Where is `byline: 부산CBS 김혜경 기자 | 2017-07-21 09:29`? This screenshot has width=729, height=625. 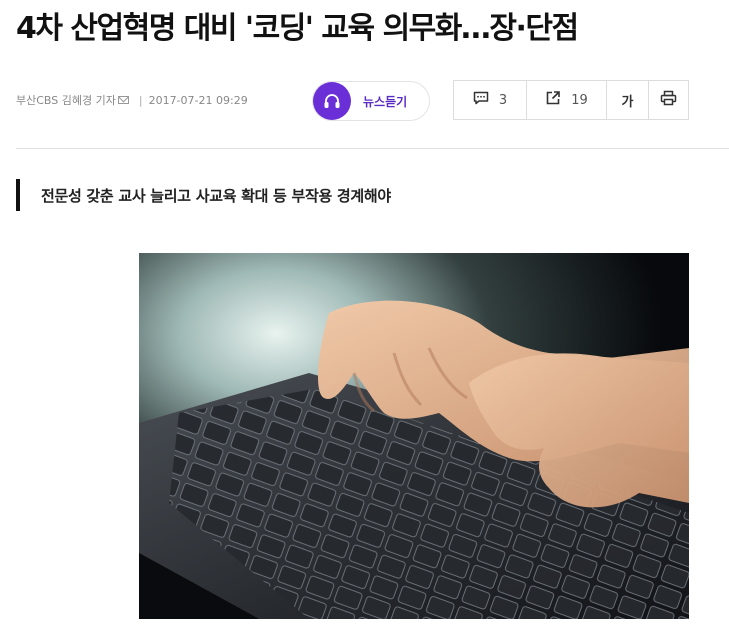 byline: 부산CBS 김혜경 기자 | 2017-07-21 09:29 is located at coordinates (132, 100).